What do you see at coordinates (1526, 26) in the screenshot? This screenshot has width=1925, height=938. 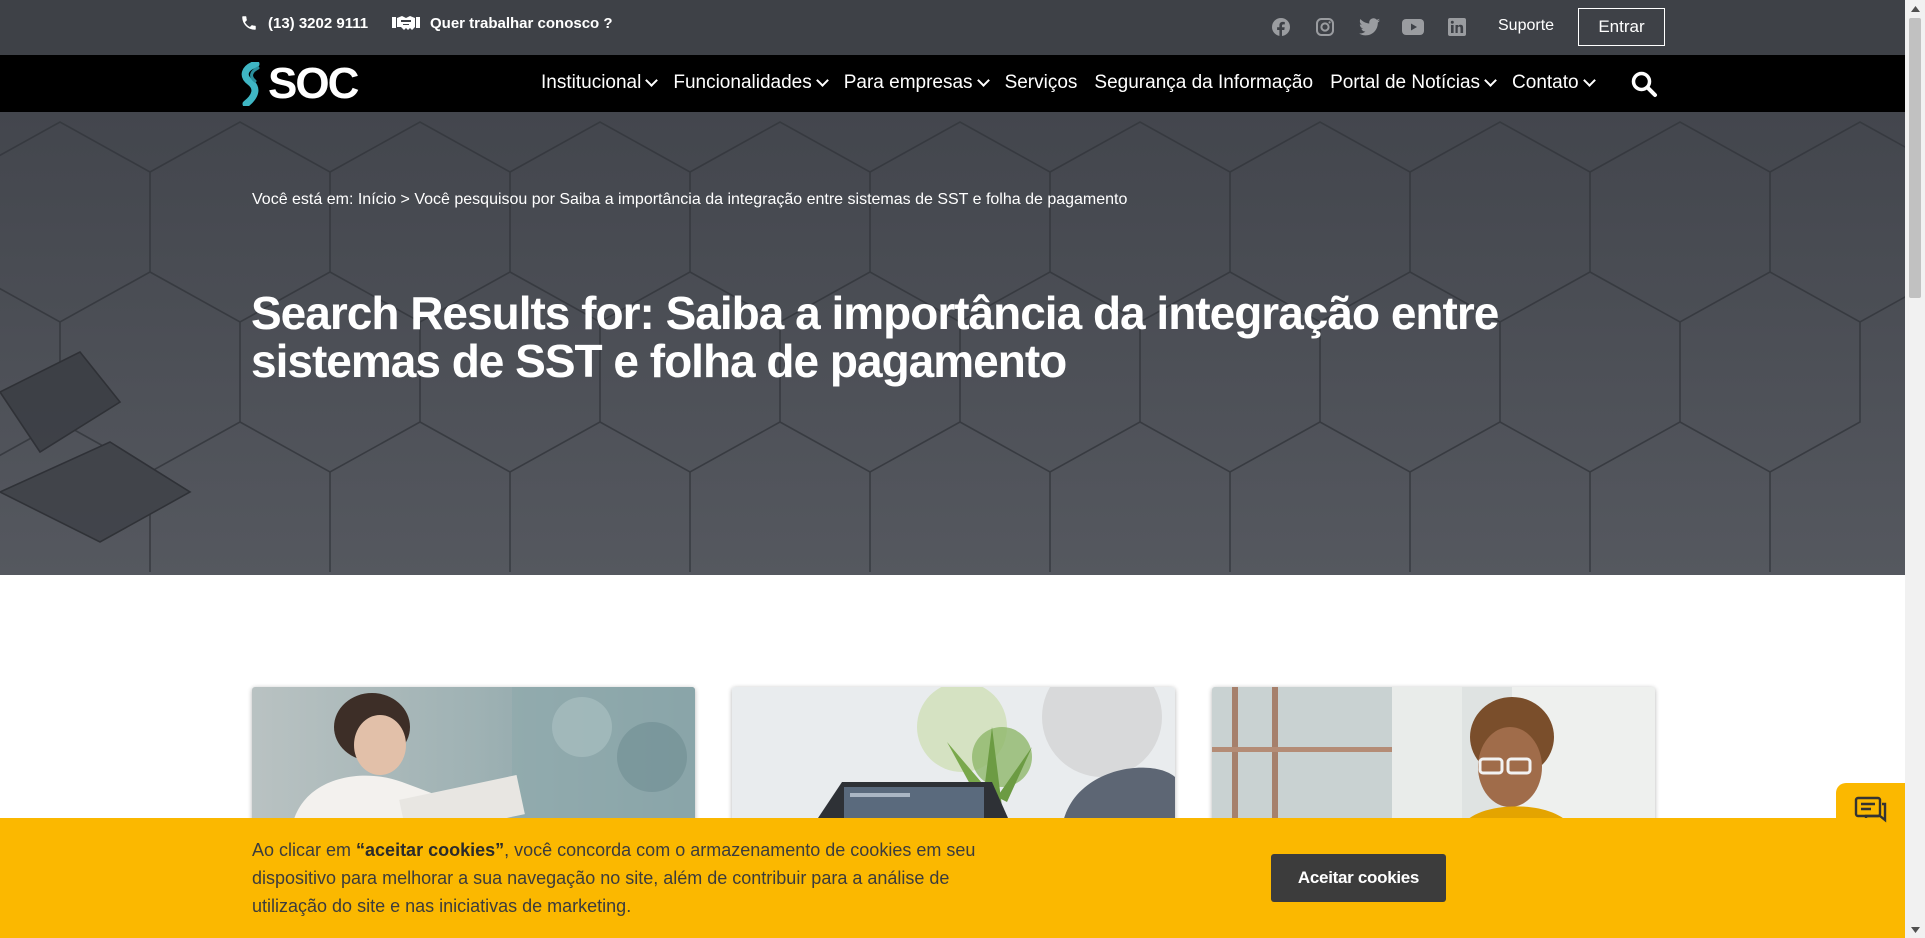 I see `support-link: Suporte` at bounding box center [1526, 26].